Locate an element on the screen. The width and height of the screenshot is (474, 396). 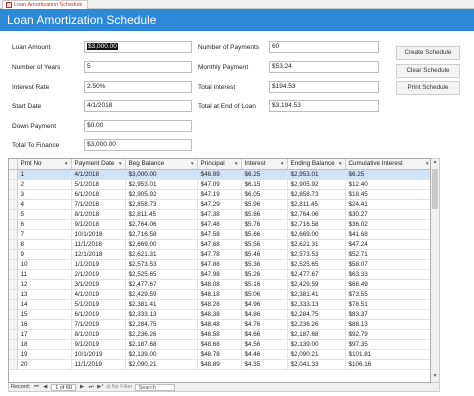
table-cell: $2,041.33 is located at coordinates (316, 364).